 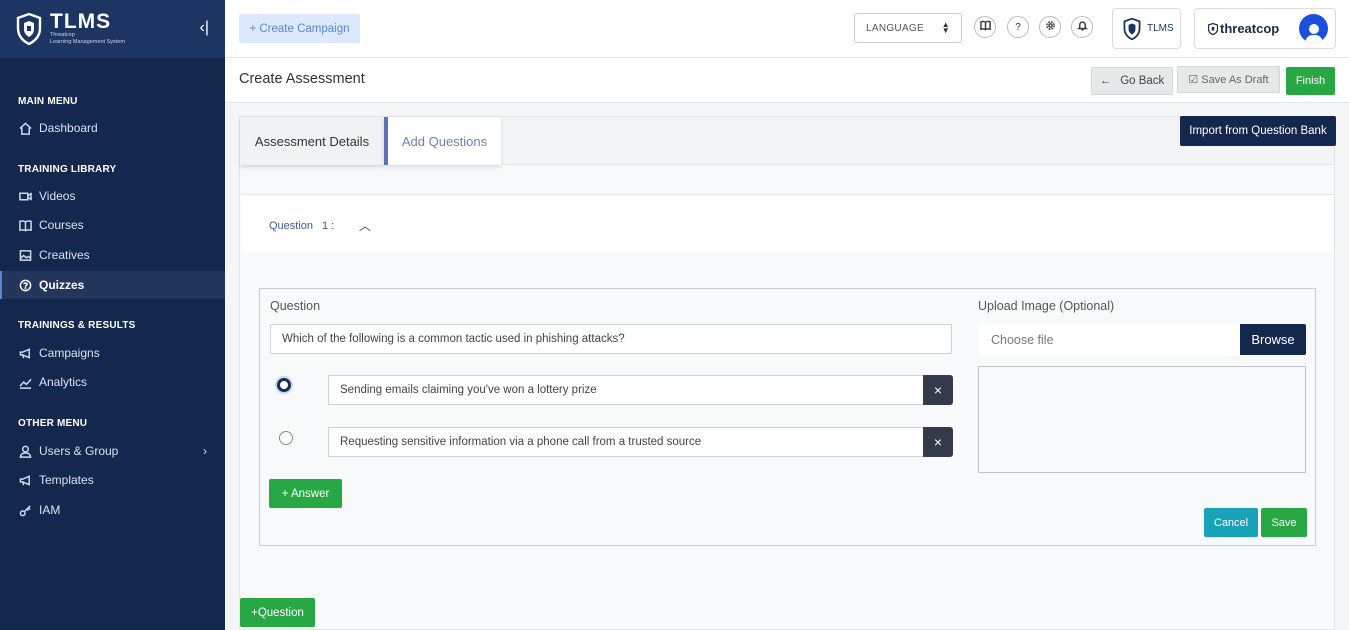 I want to click on page-title: Create Assessment, so click(x=302, y=79).